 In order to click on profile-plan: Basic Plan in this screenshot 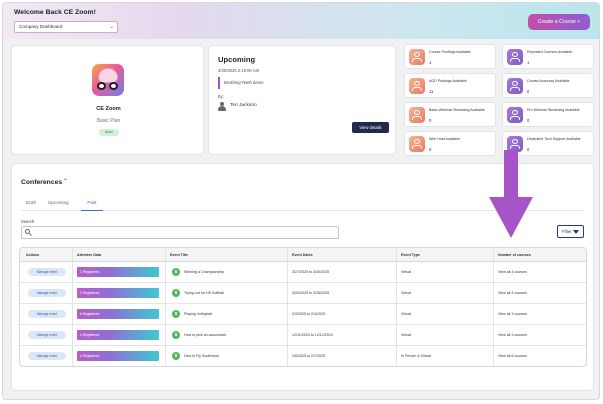, I will do `click(108, 121)`.